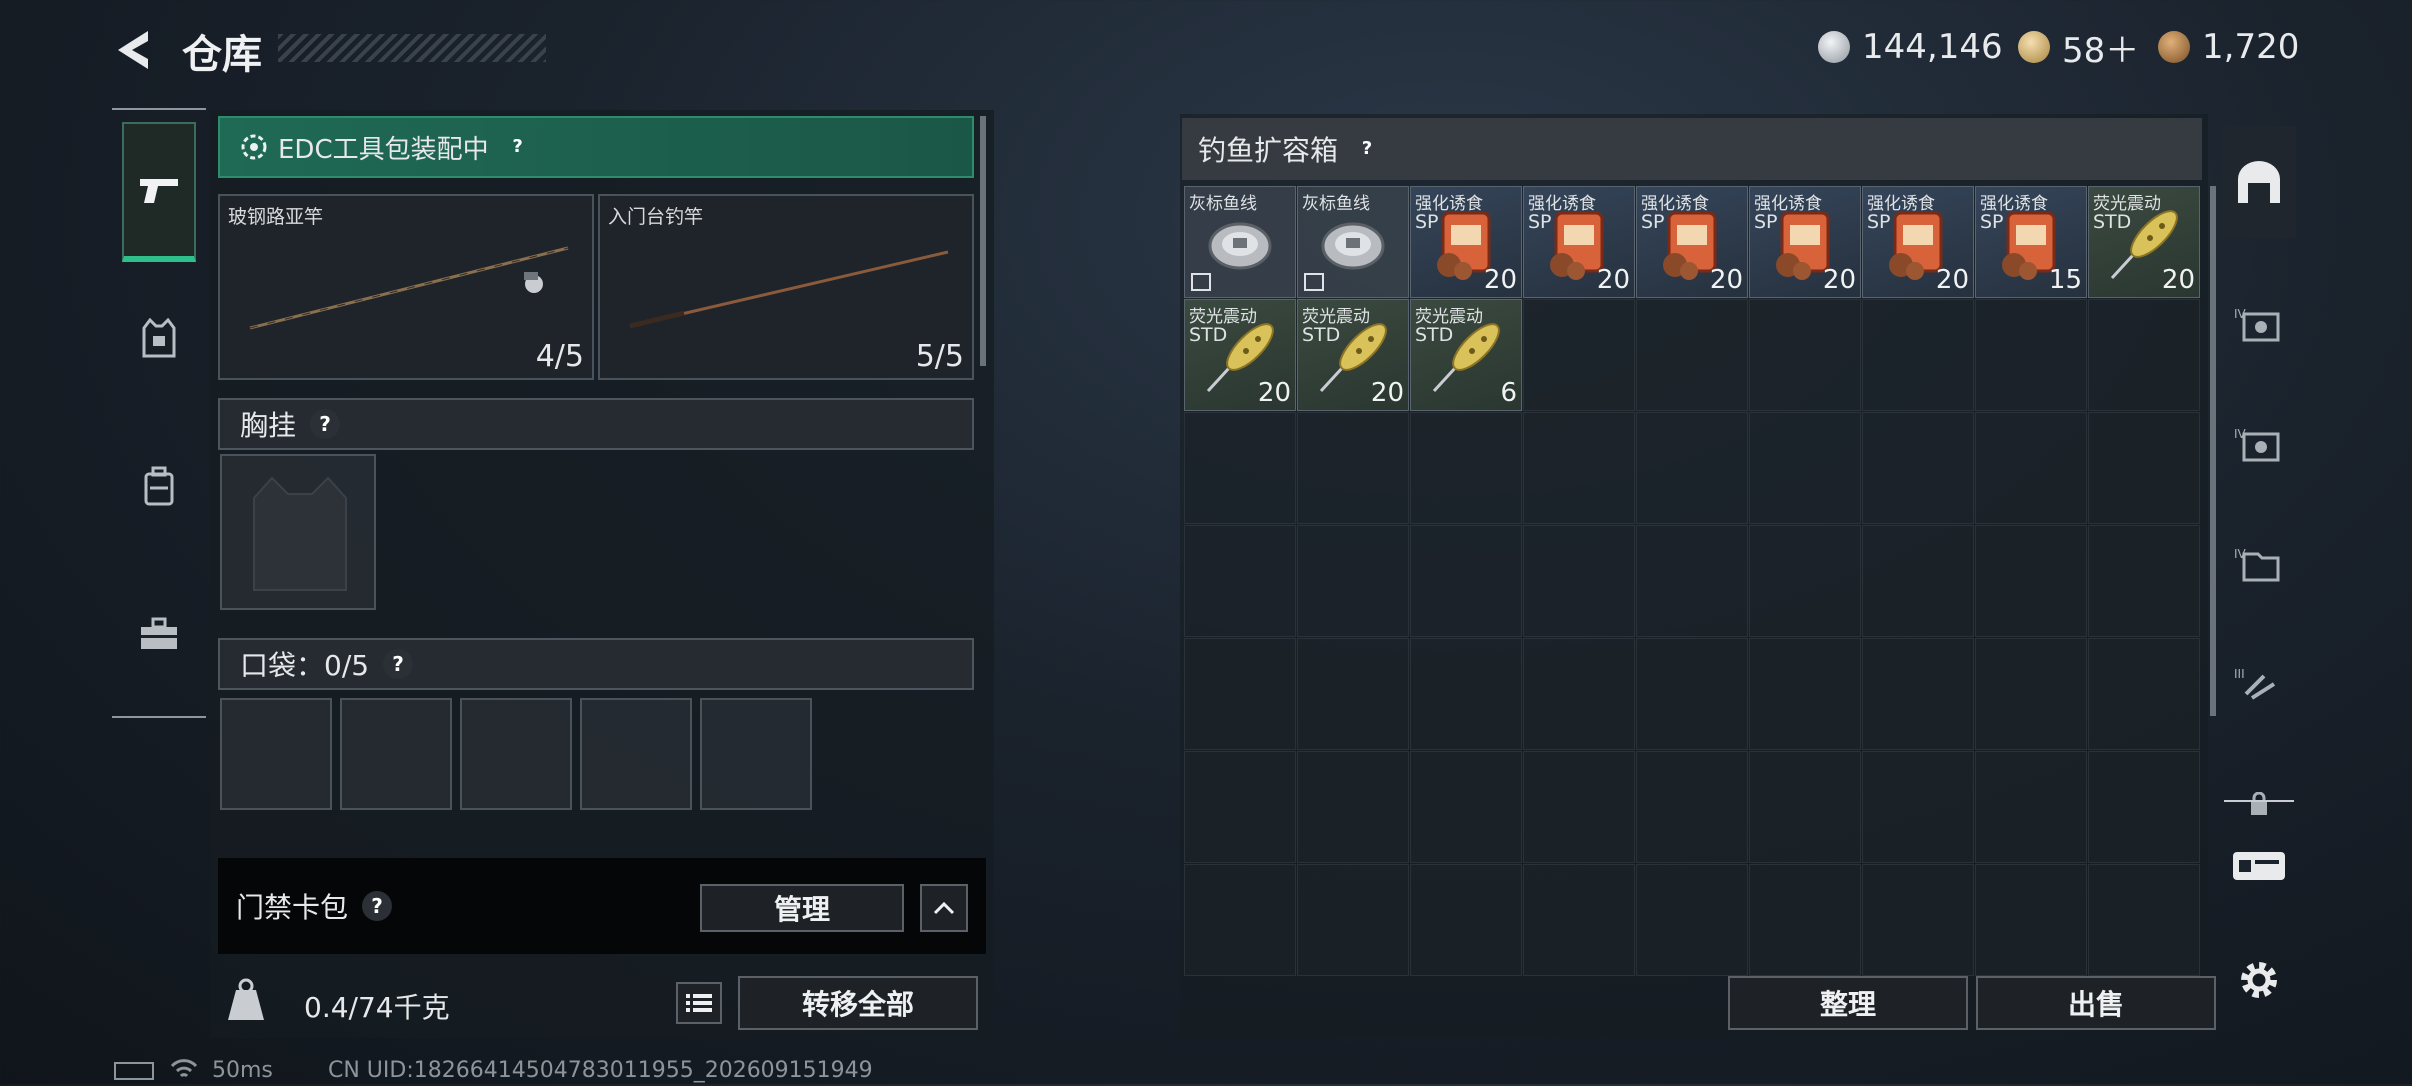 This screenshot has width=2412, height=1086. I want to click on back-icon, so click(135, 50).